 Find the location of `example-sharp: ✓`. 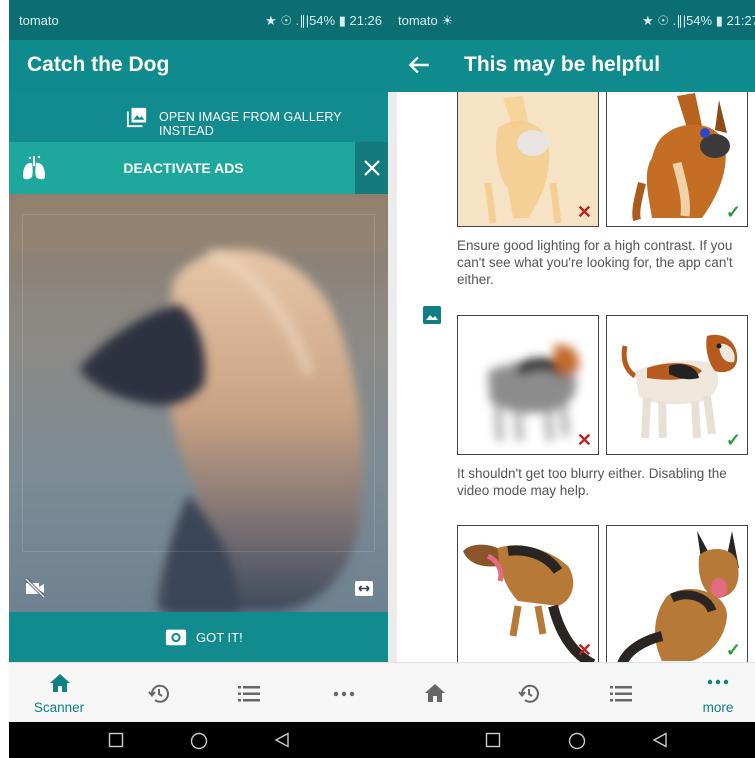

example-sharp: ✓ is located at coordinates (677, 385).